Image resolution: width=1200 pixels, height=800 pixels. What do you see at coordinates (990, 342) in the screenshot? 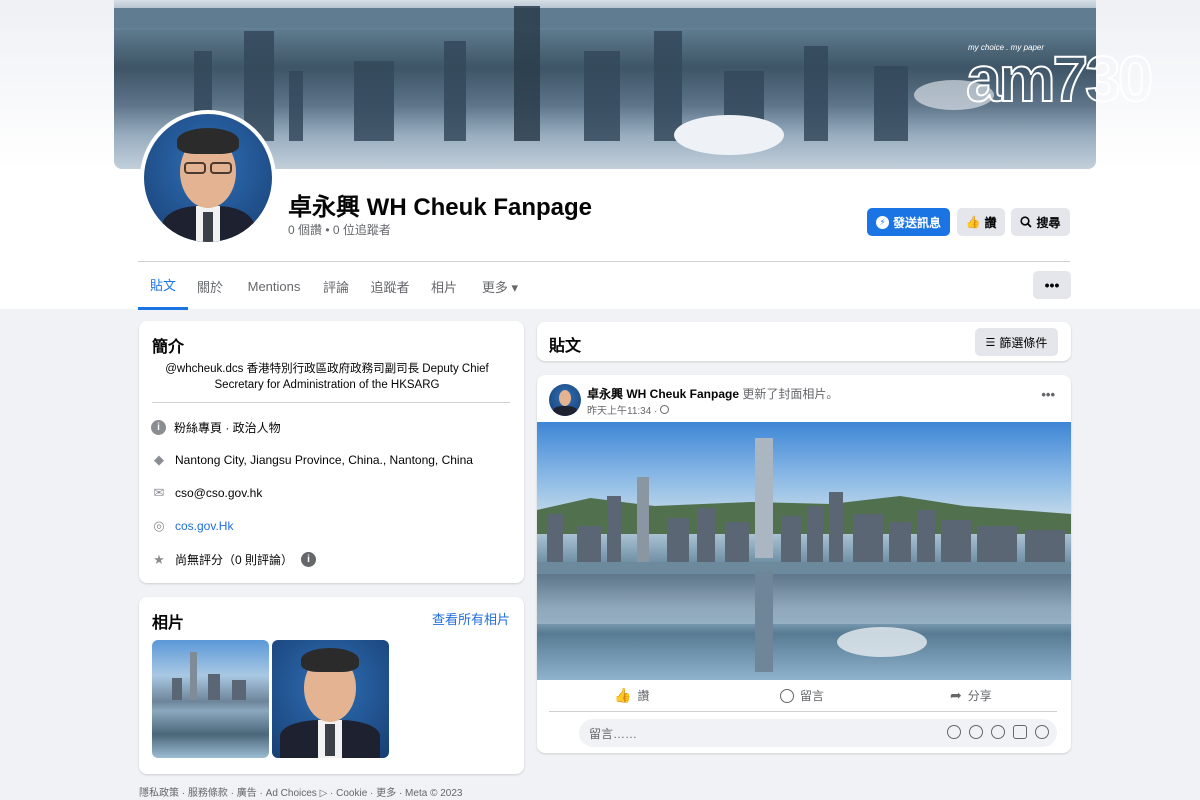
I see `filter-icon: ☰` at bounding box center [990, 342].